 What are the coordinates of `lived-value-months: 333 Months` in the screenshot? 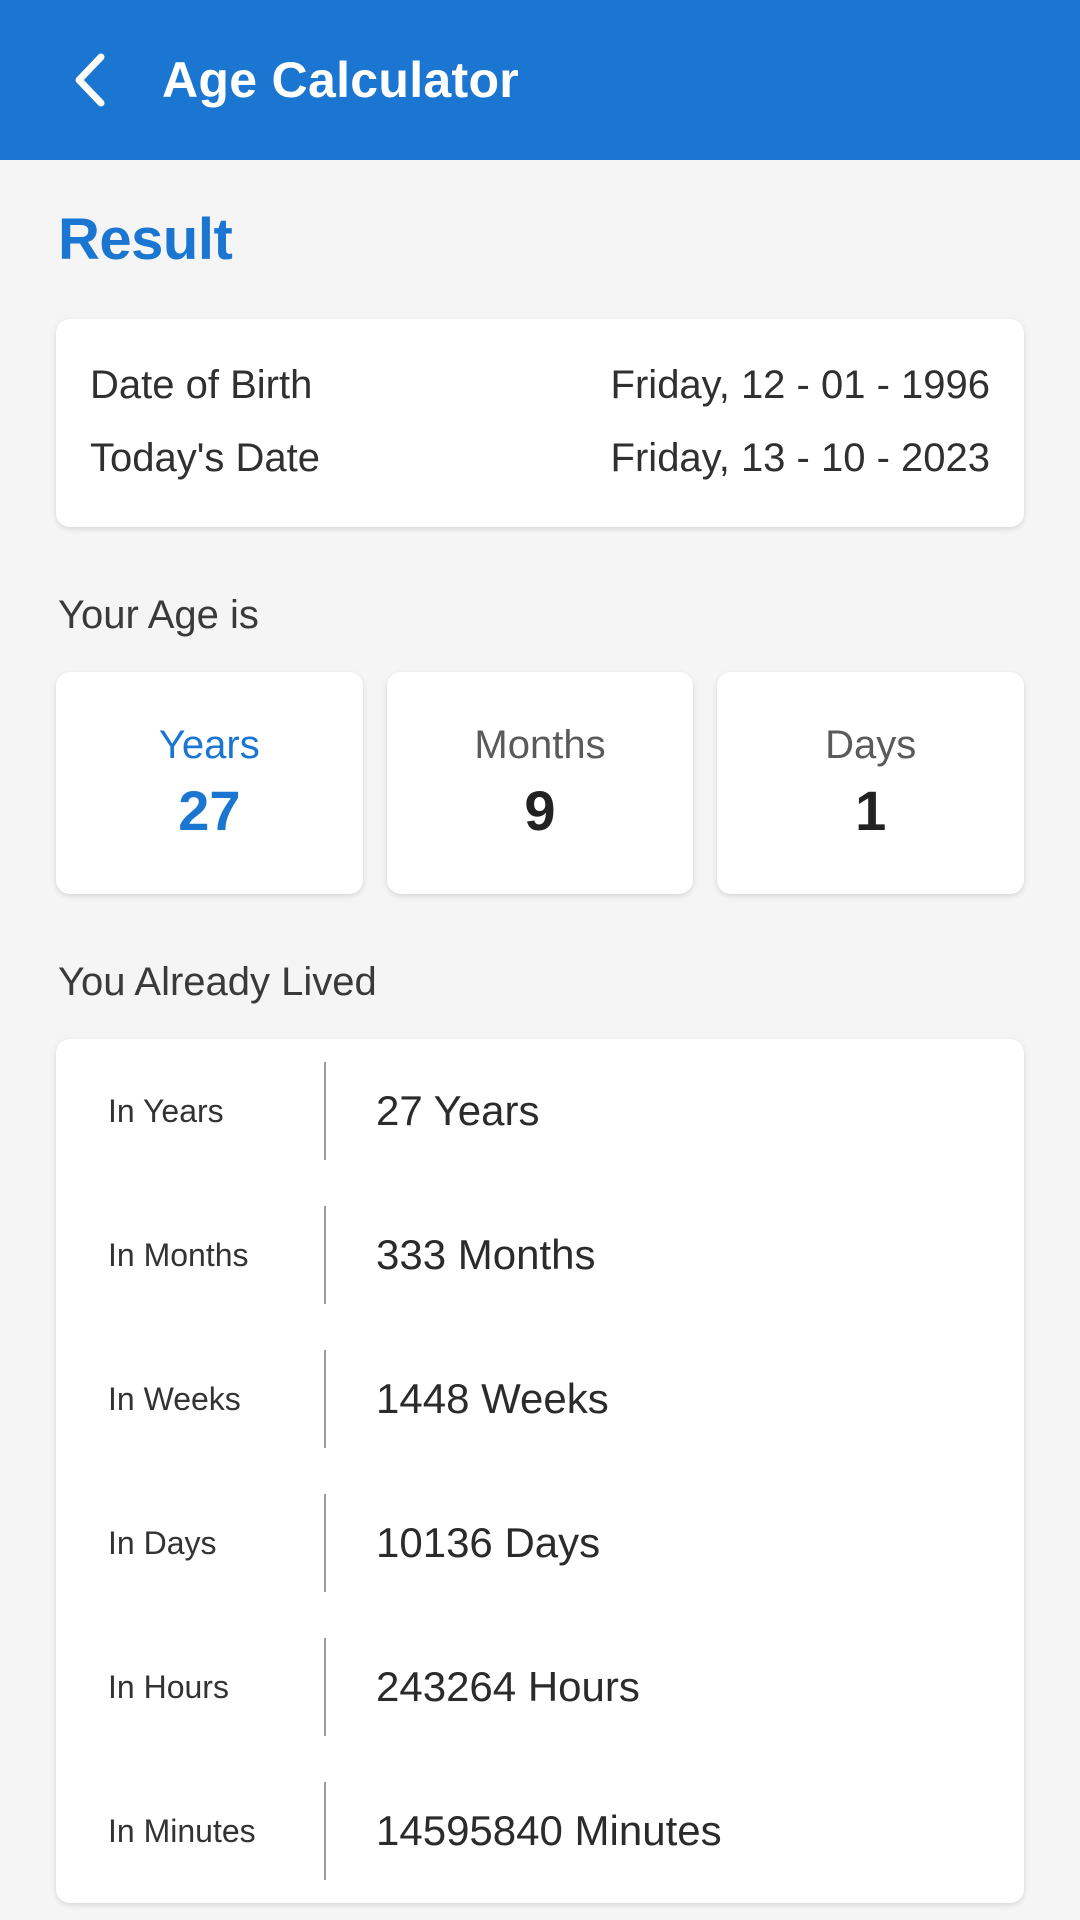 It's located at (486, 1254).